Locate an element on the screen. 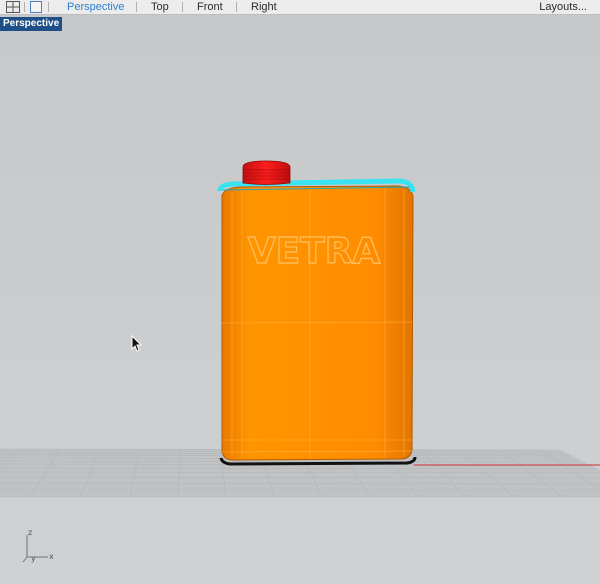 The height and width of the screenshot is (584, 600). mouse-pointer-icon is located at coordinates (137, 343).